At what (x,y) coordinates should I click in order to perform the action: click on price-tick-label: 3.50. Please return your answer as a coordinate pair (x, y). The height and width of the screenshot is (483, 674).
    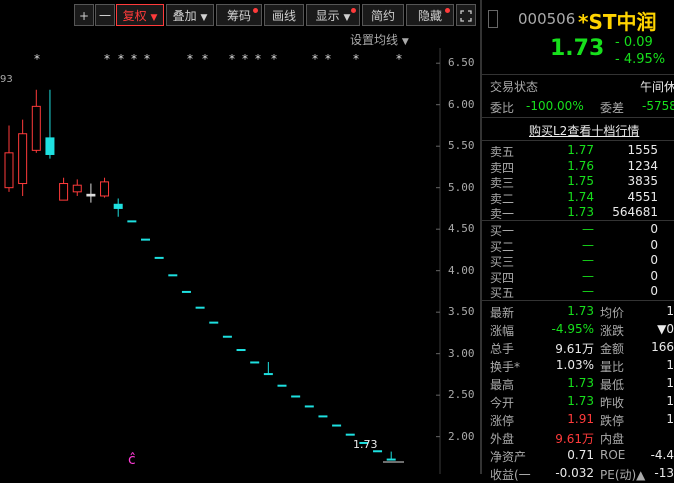
    Looking at the image, I should click on (461, 312).